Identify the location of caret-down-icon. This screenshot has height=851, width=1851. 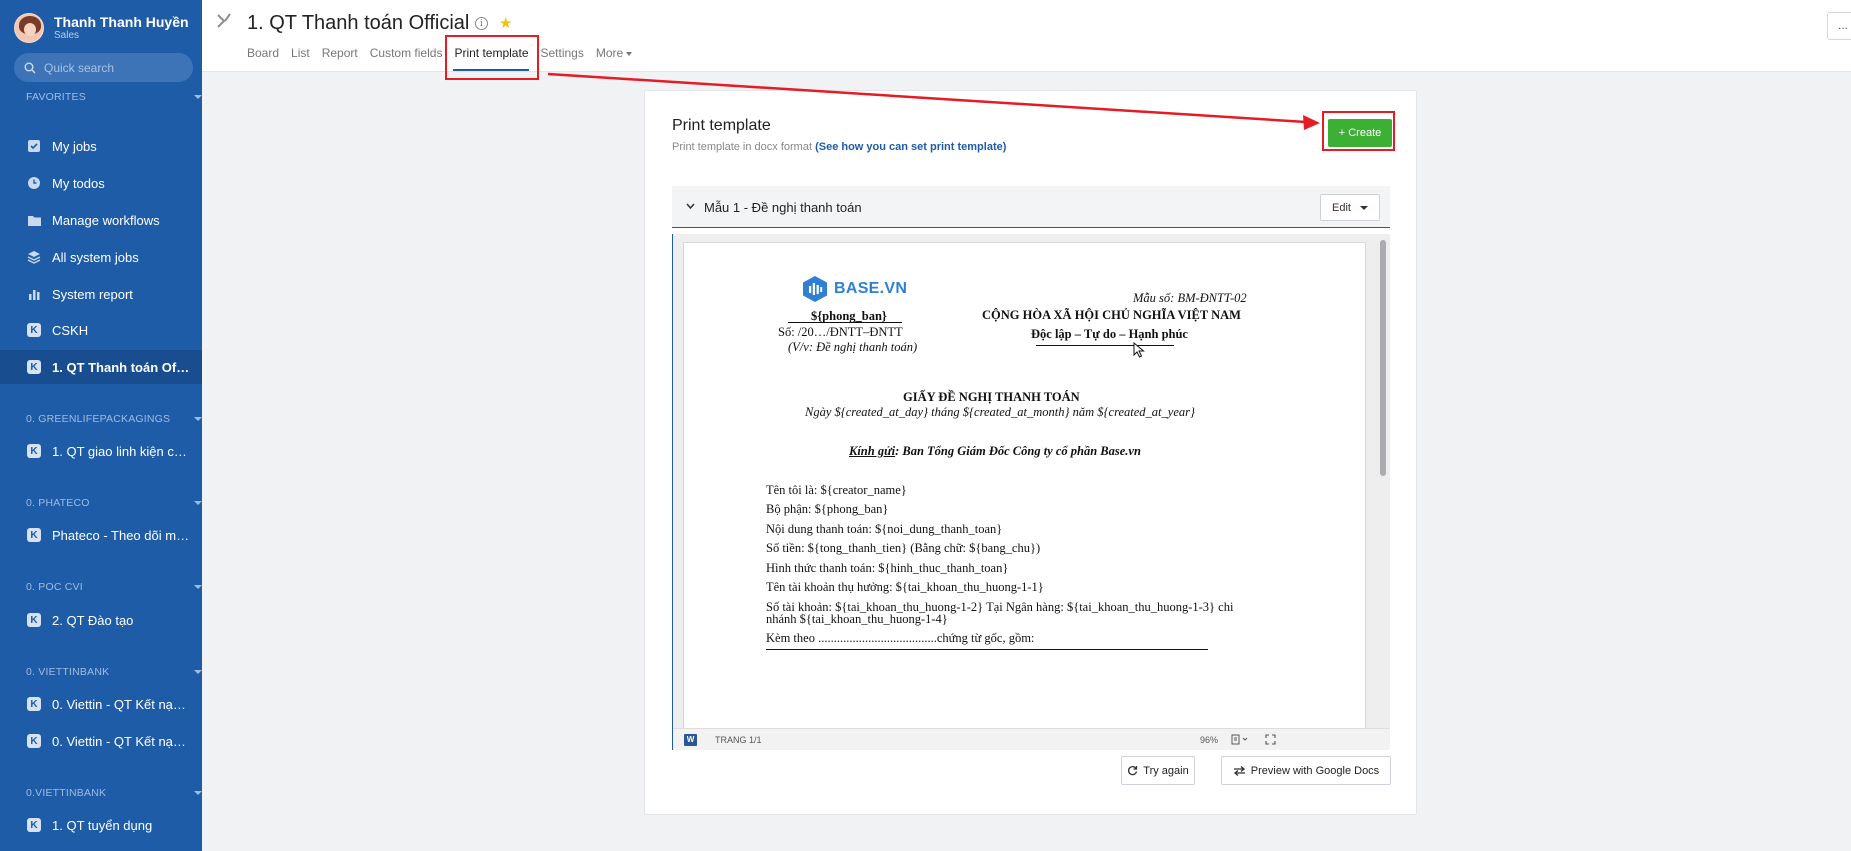
(1363, 207).